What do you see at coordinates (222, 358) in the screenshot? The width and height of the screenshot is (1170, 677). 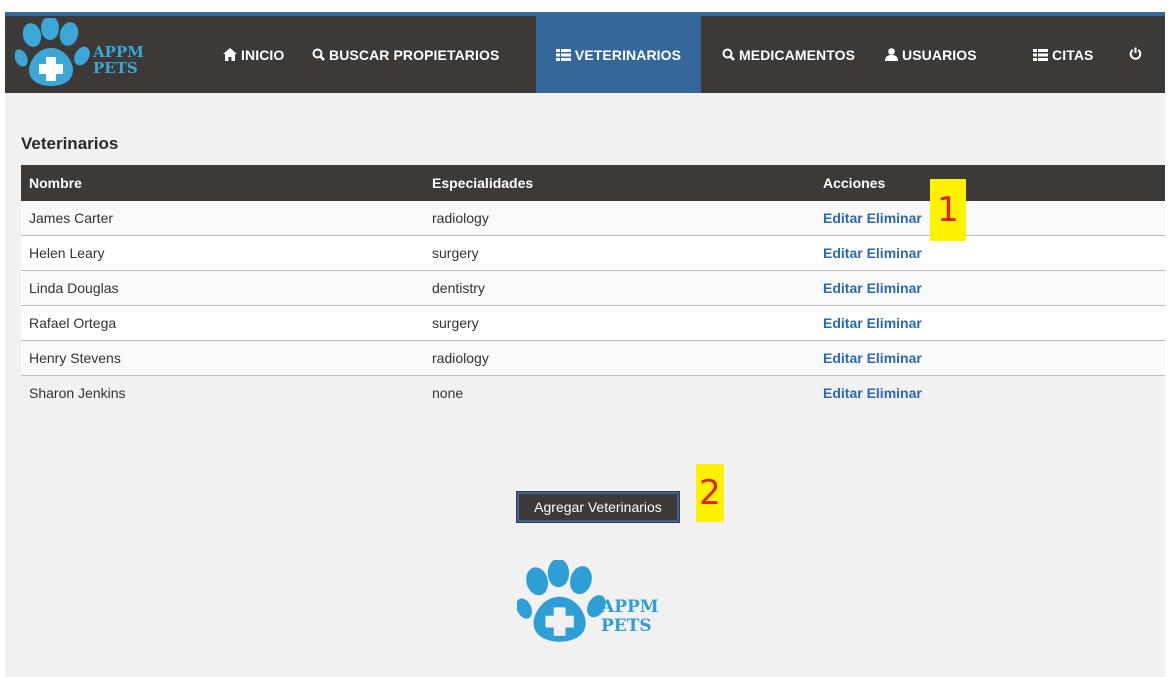 I see `vet-name: Henry Stevens` at bounding box center [222, 358].